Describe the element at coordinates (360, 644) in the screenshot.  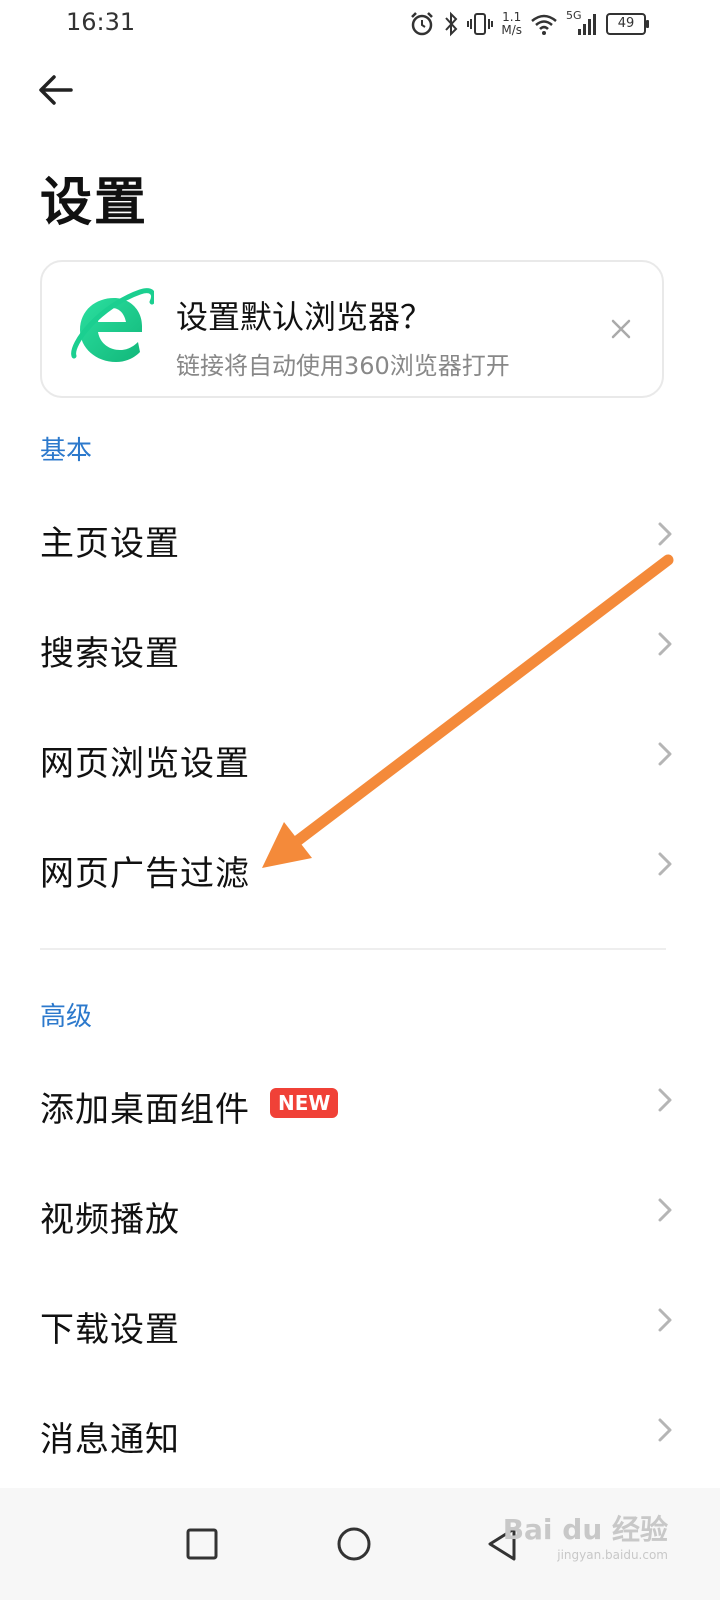
I see `settings-item-search: 搜索设置` at that location.